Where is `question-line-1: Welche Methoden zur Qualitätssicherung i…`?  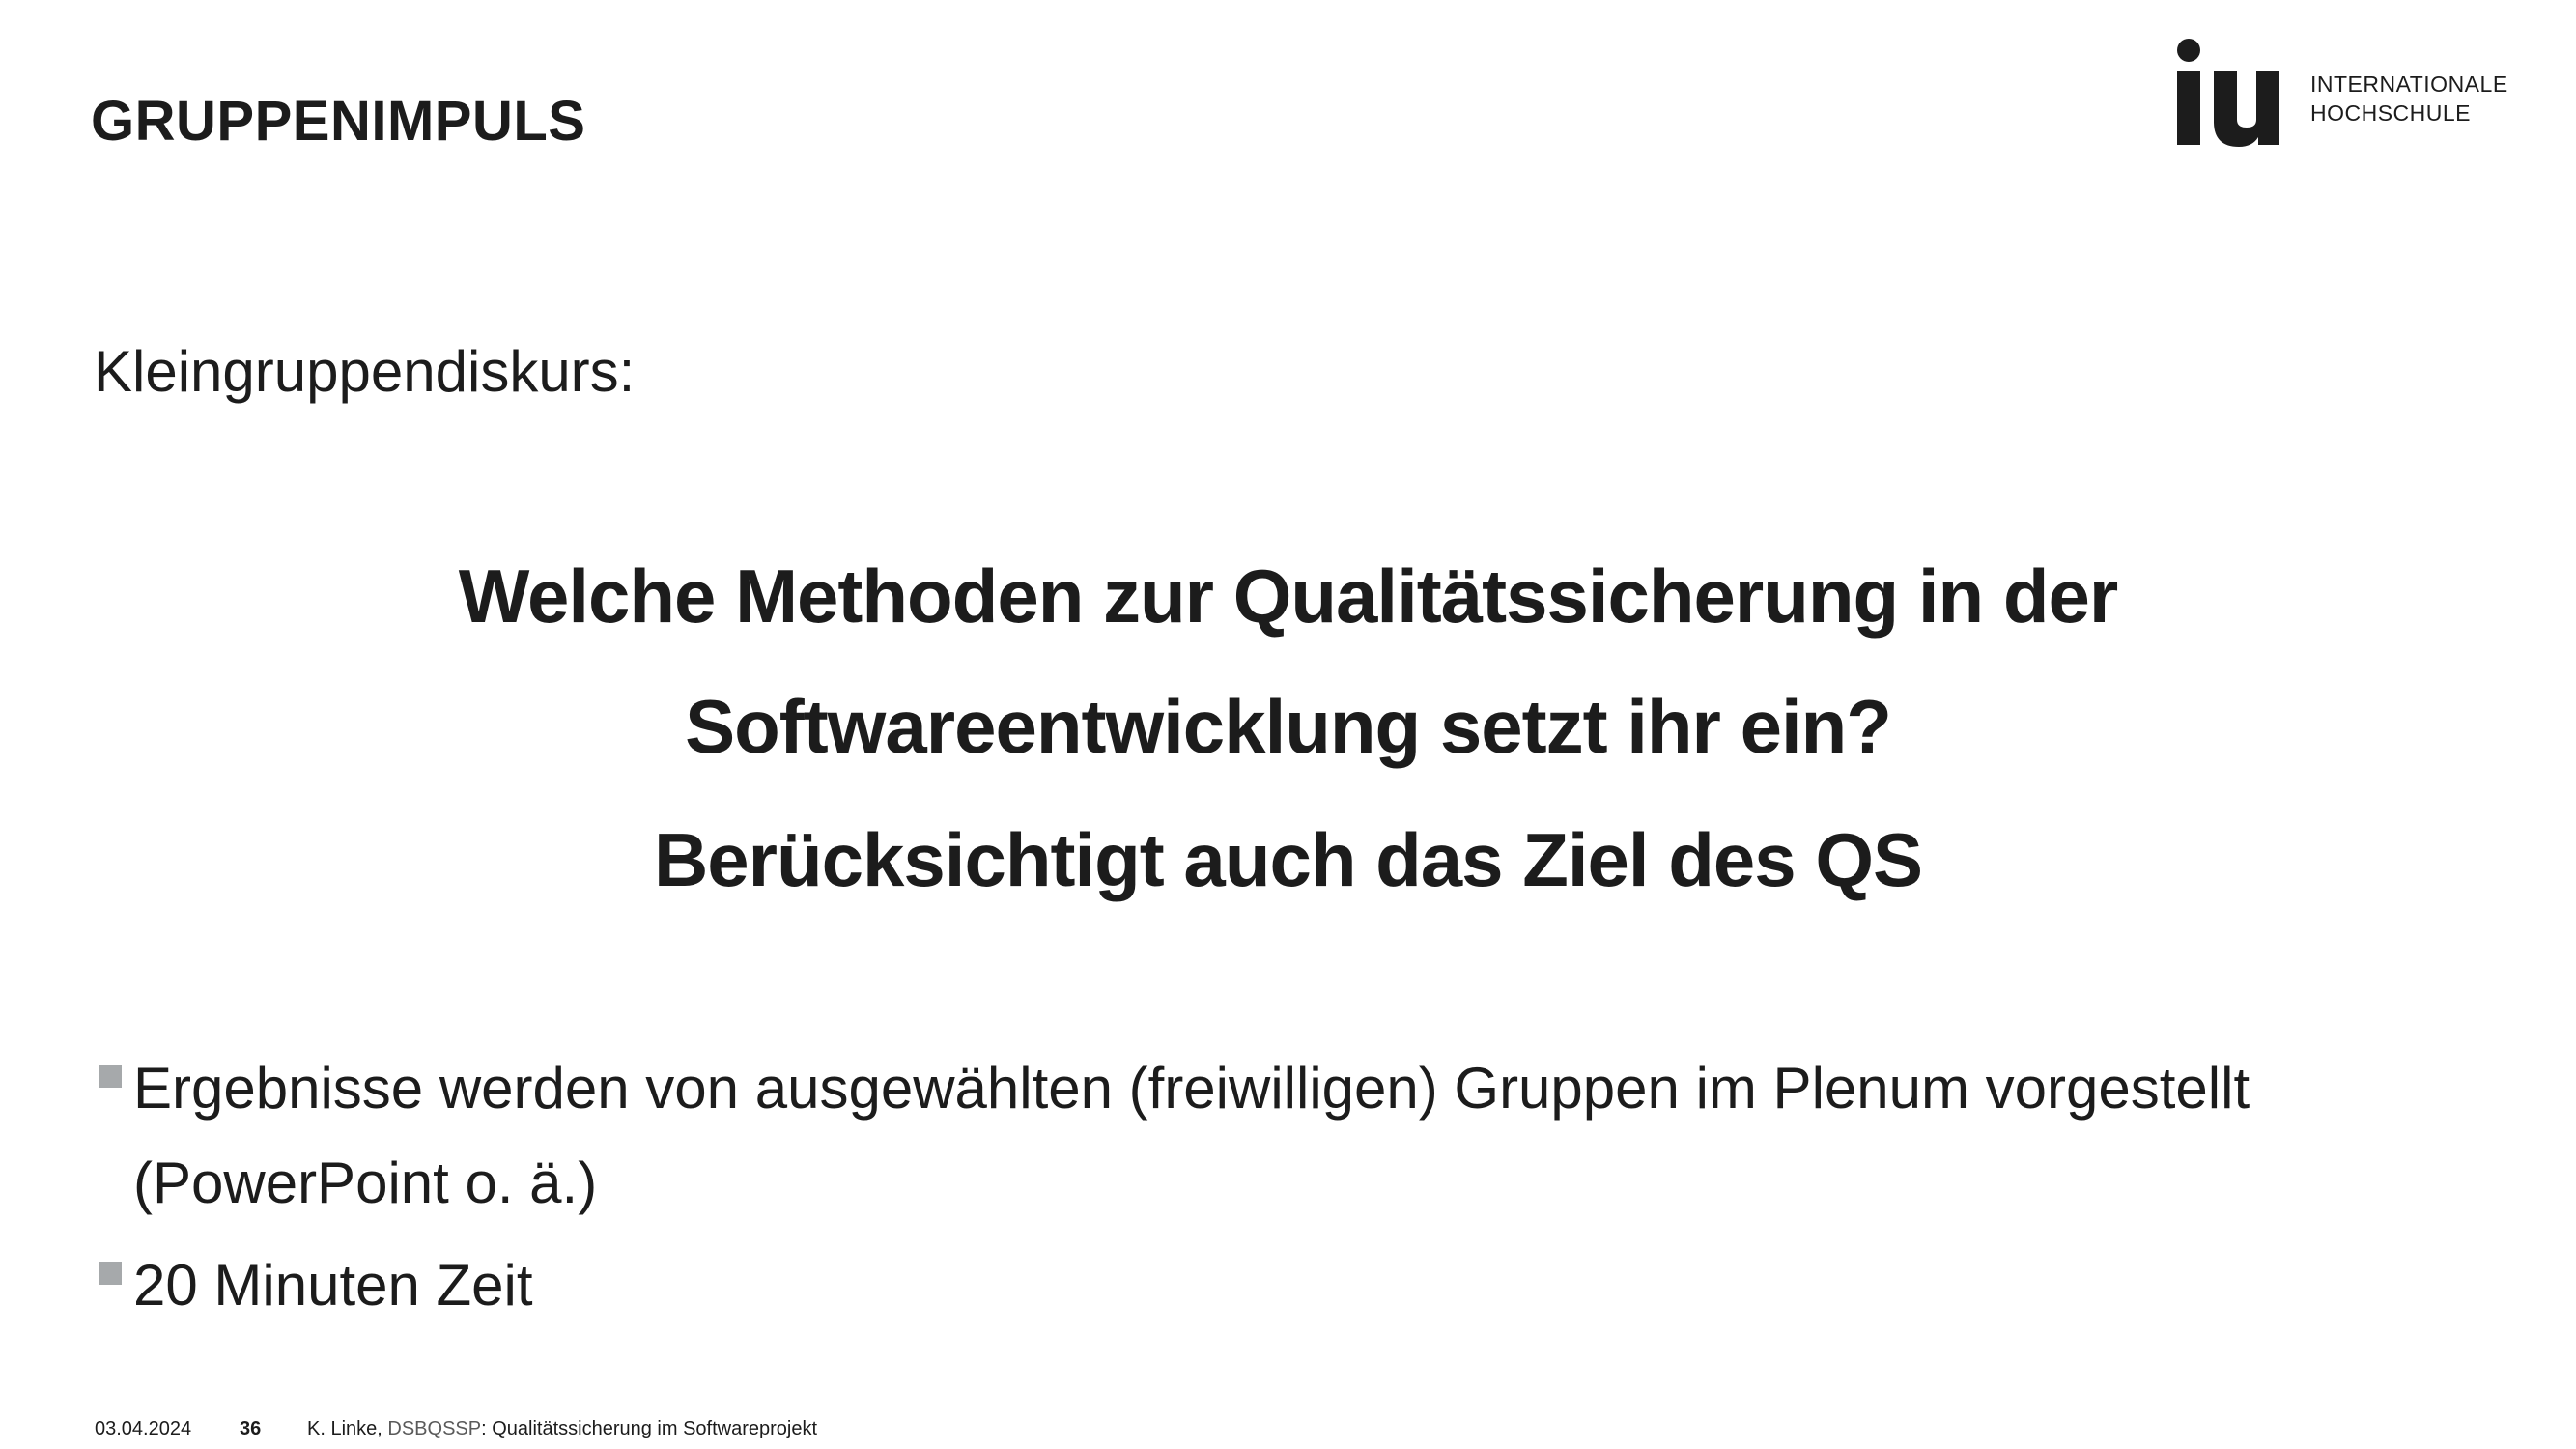 question-line-1: Welche Methoden zur Qualitätssicherung i… is located at coordinates (1288, 596).